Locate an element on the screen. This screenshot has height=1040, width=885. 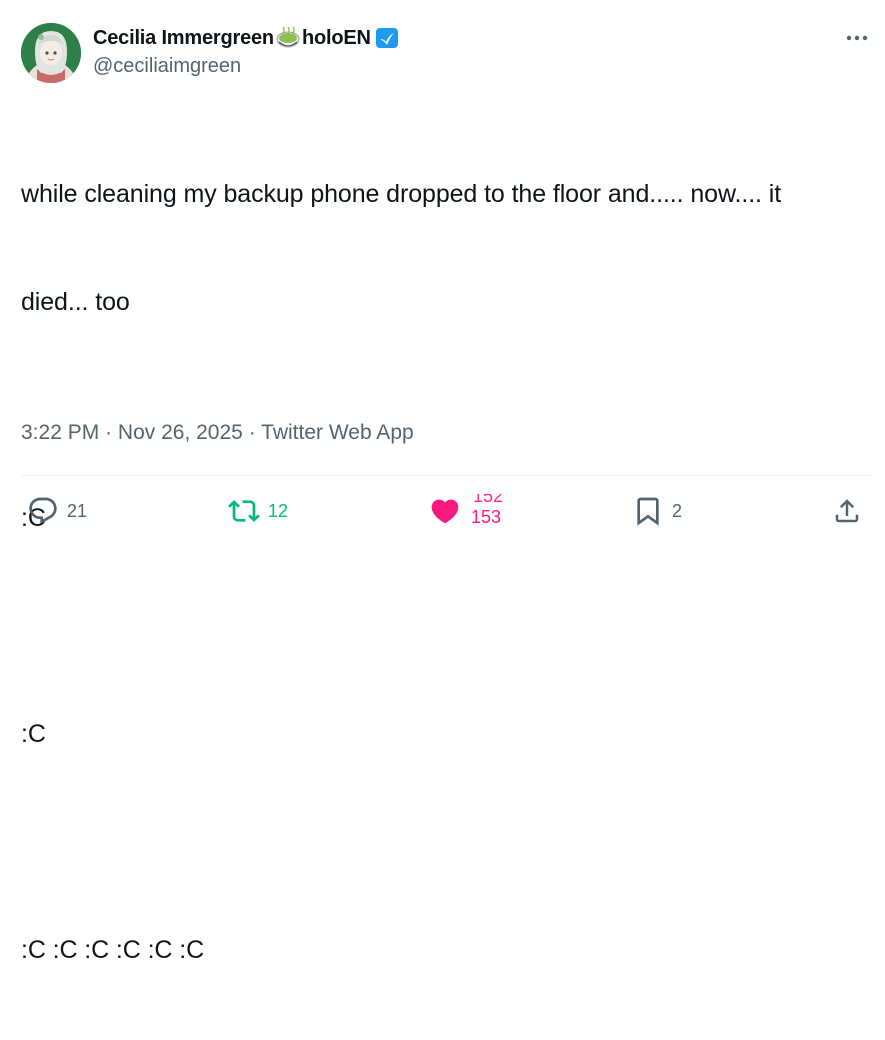
tweet-date: Nov 26, 2025 is located at coordinates (180, 432).